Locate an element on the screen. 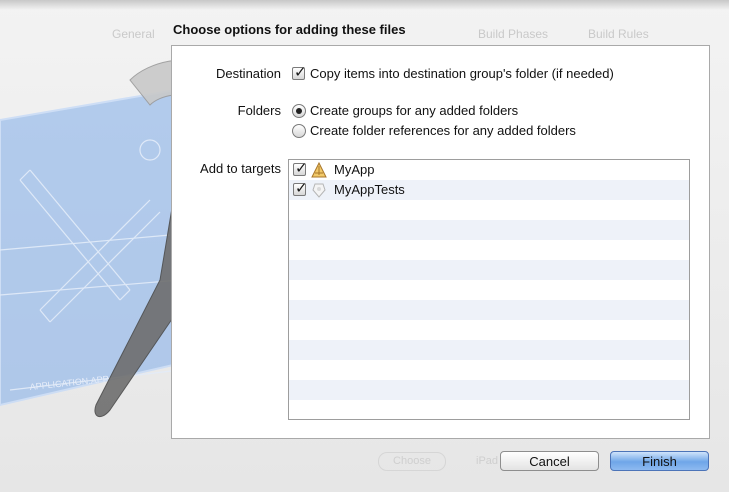  radio-selected-dot is located at coordinates (299, 111).